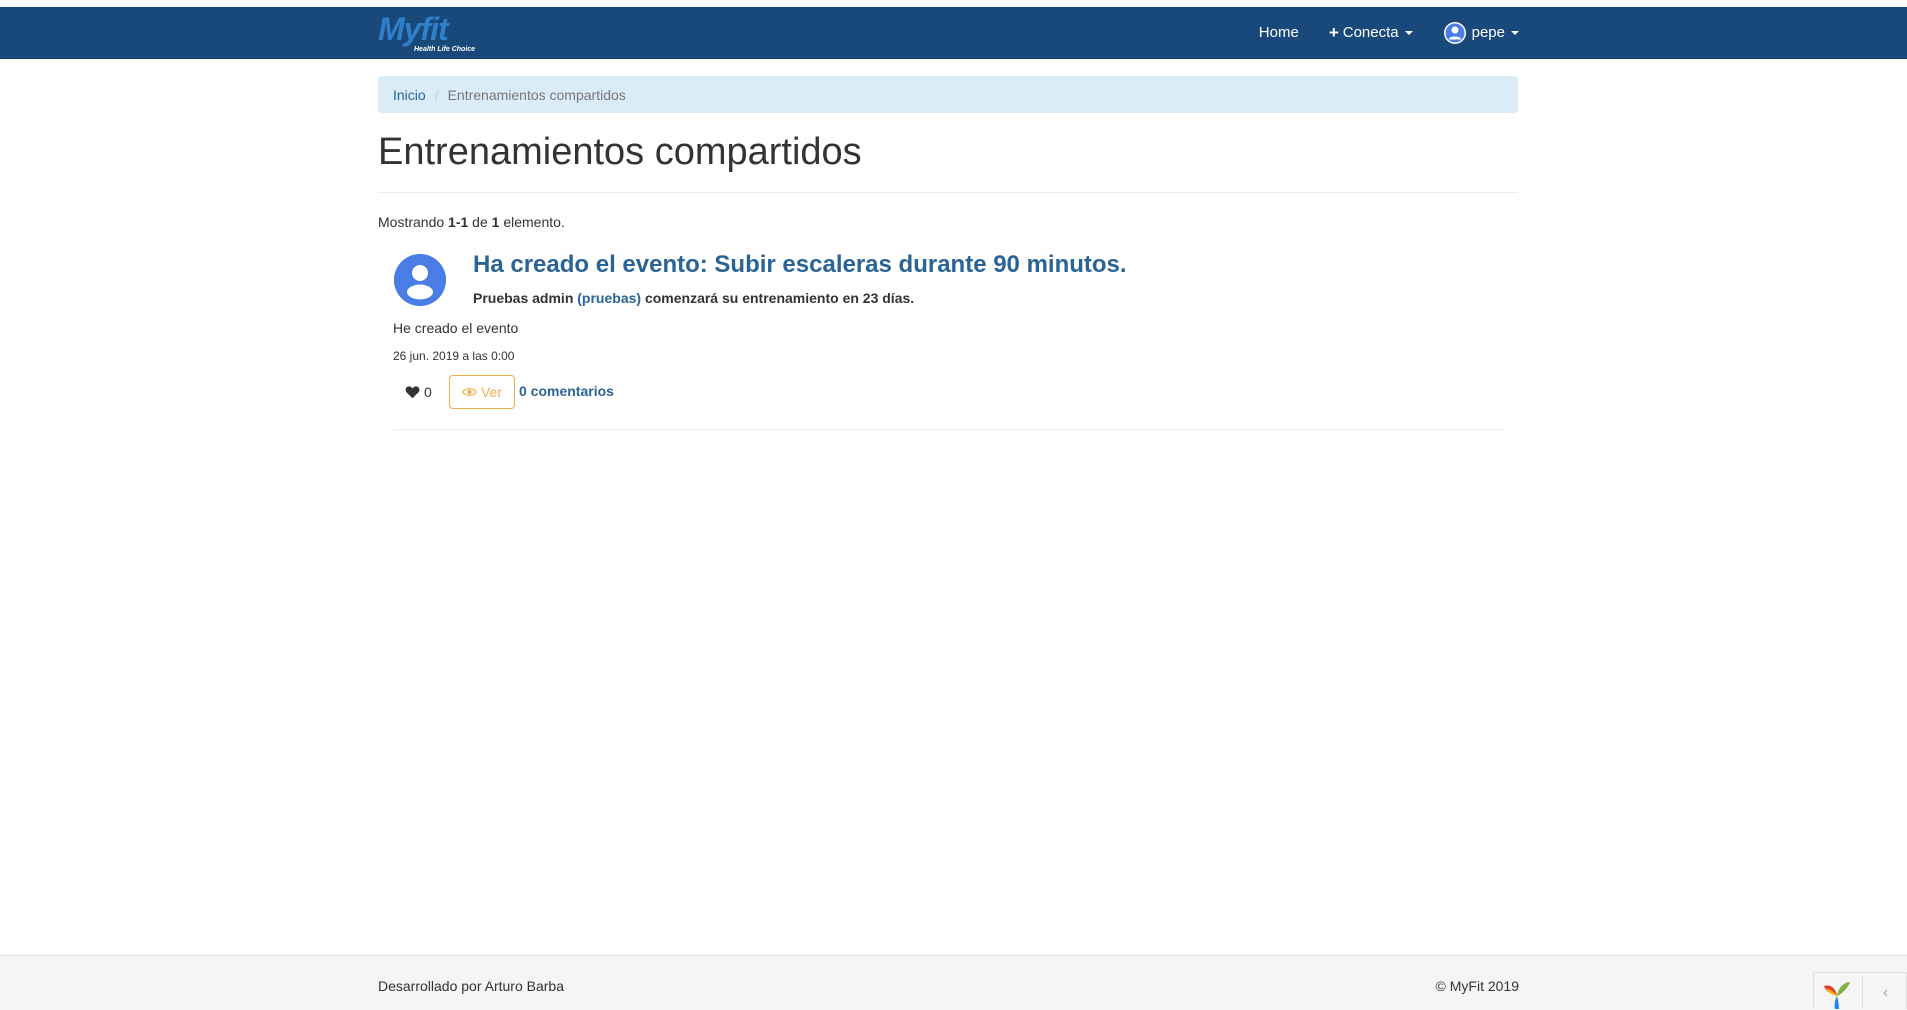  I want to click on navbar-menu: Home + Conecta pepe, so click(1381, 32).